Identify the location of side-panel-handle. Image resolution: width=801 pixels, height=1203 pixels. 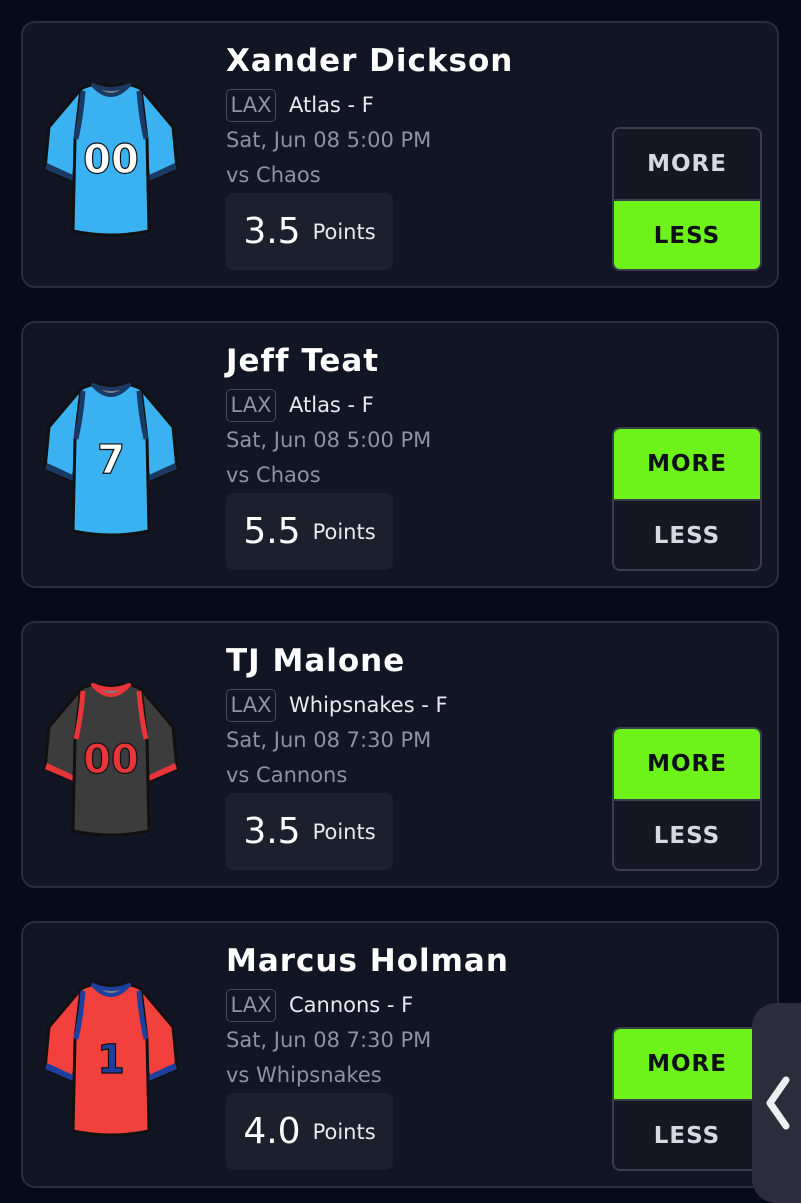
(776, 1103).